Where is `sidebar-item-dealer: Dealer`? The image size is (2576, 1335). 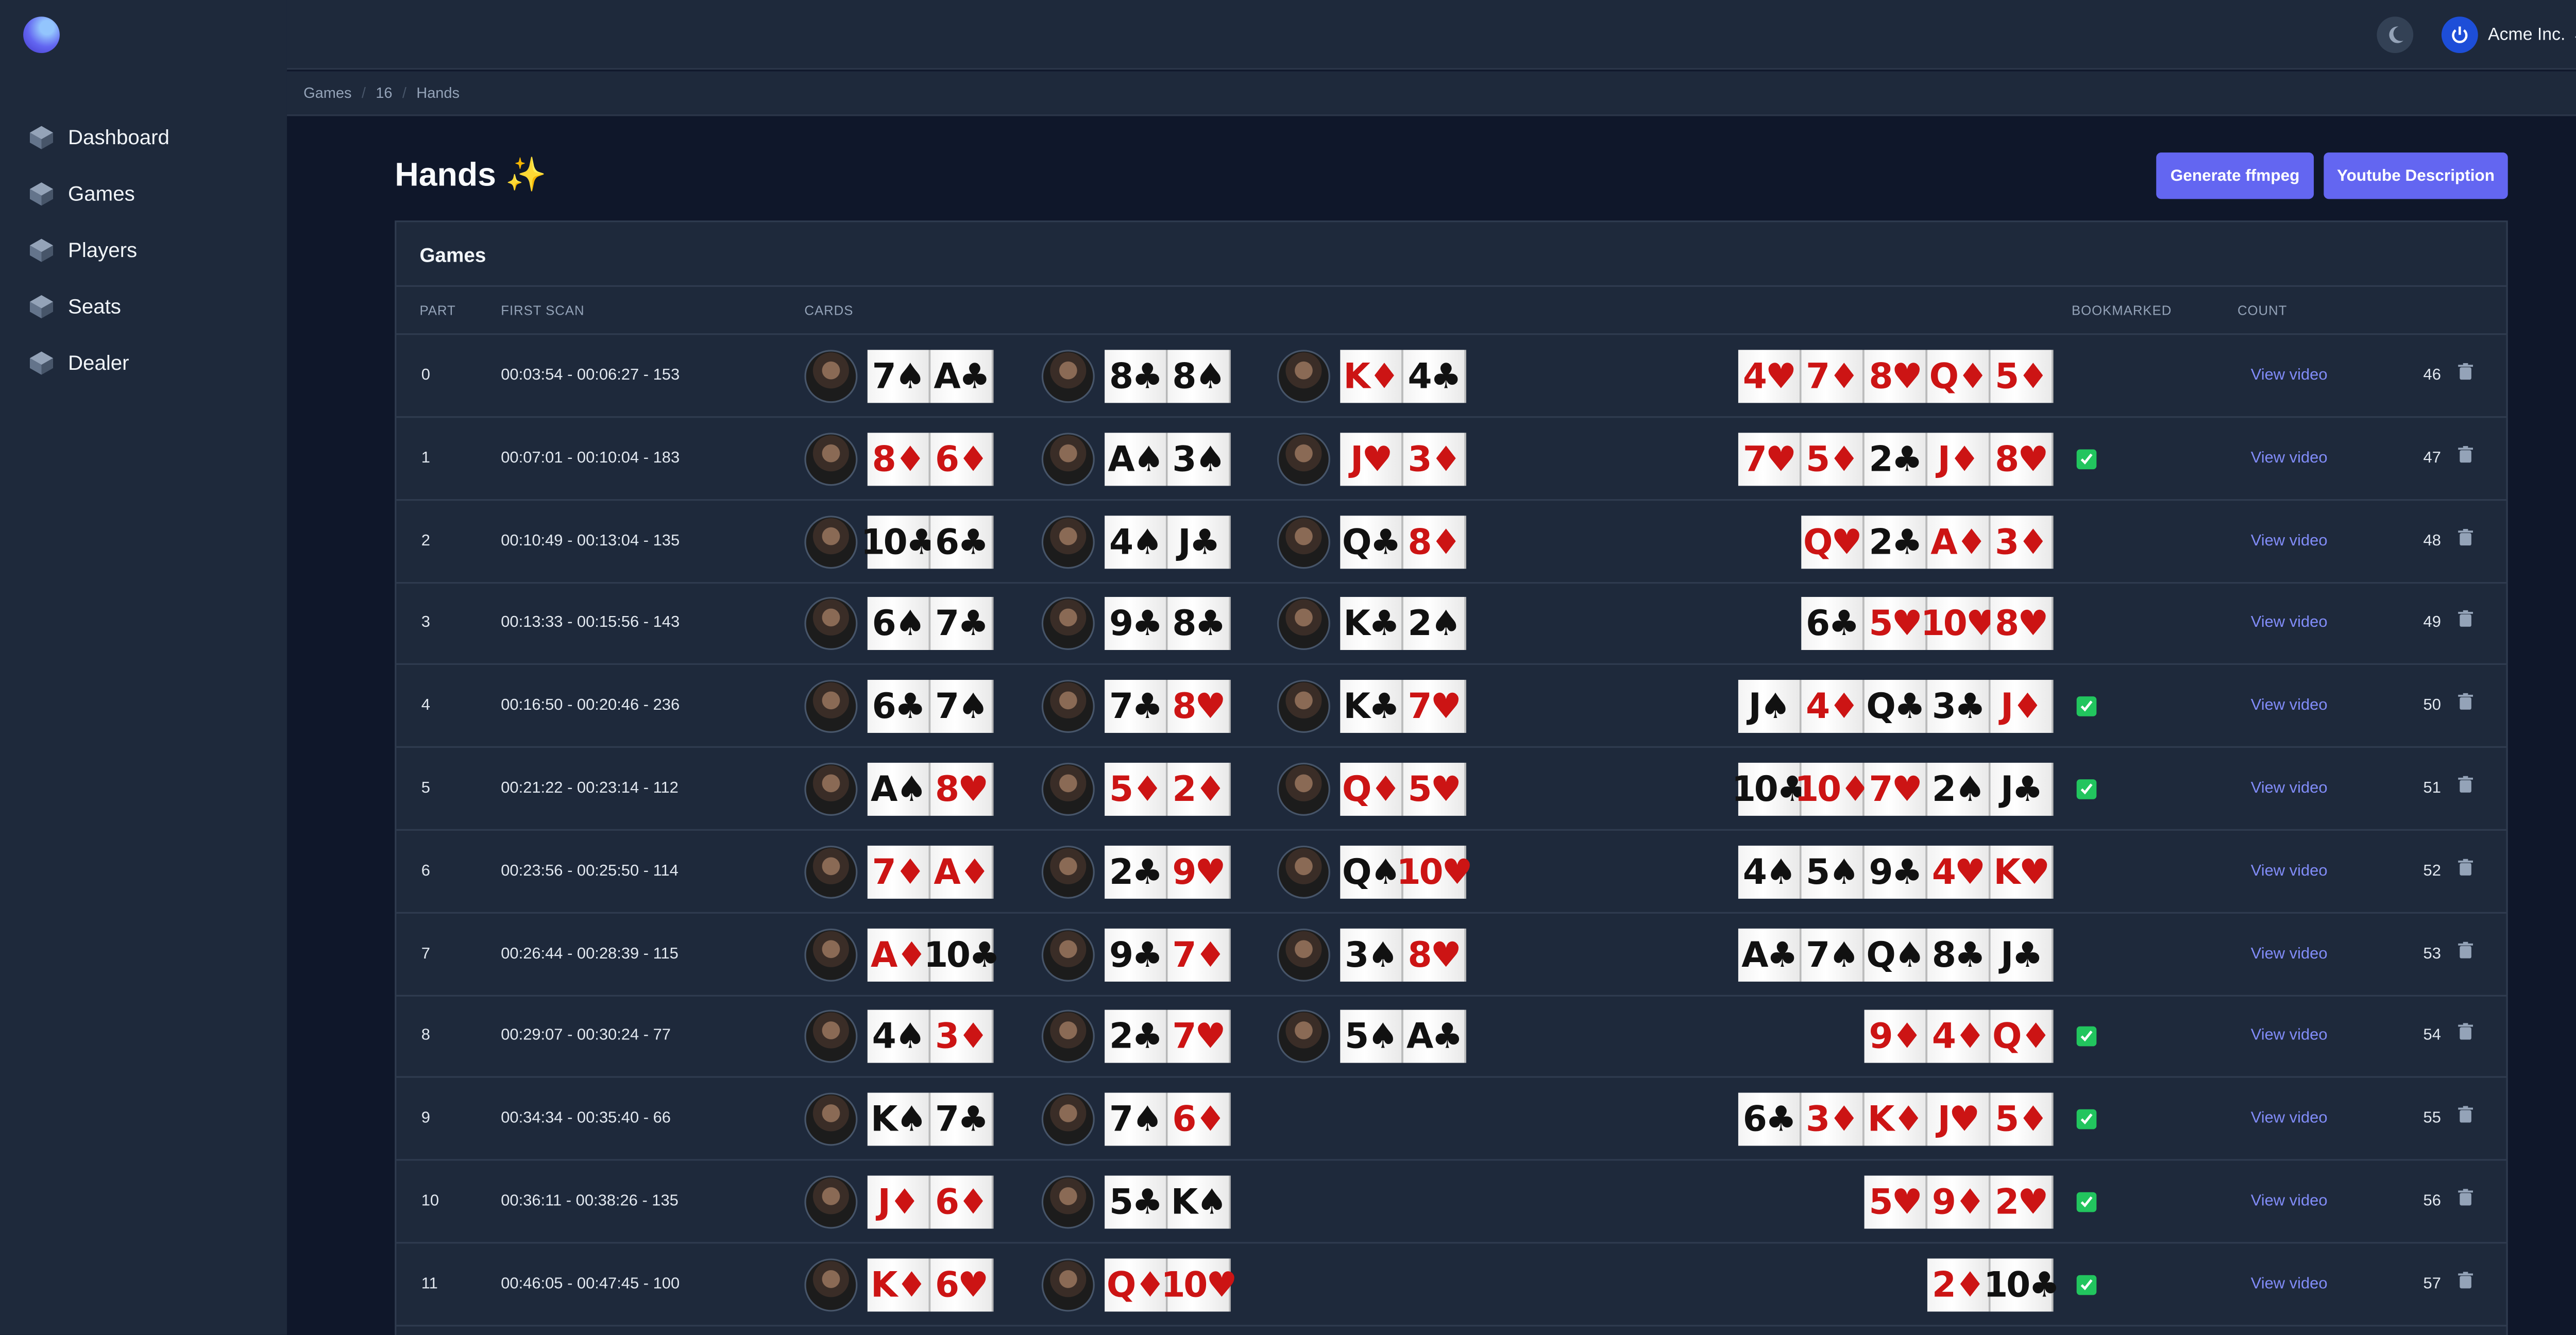
sidebar-item-dealer: Dealer is located at coordinates (143, 363).